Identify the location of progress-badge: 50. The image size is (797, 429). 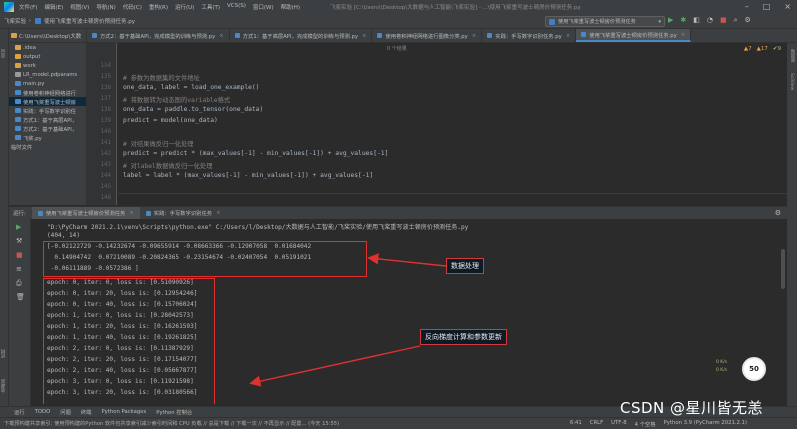
(754, 369).